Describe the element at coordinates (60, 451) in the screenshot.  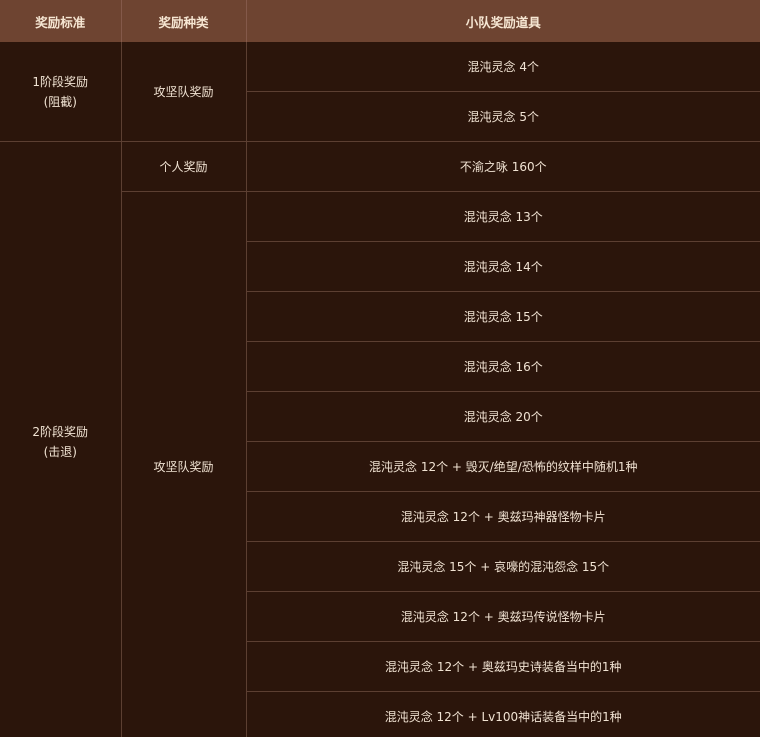
I see `stage2-label-line2: (击退)` at that location.